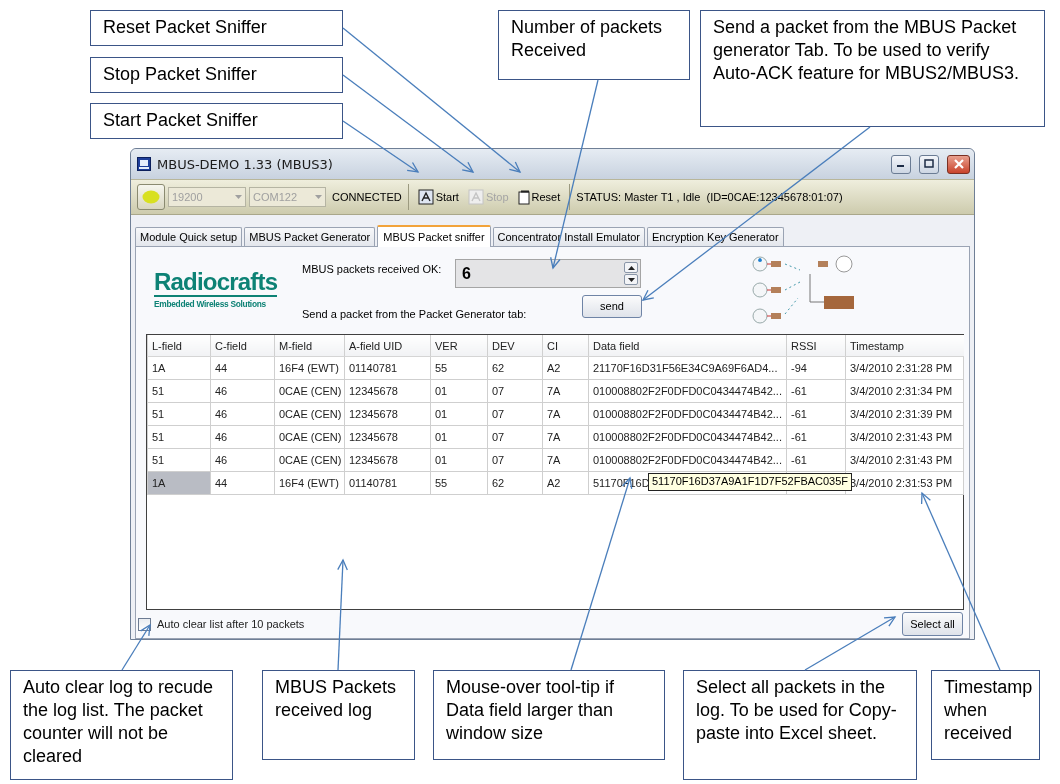 The height and width of the screenshot is (784, 1060). Describe the element at coordinates (750, 482) in the screenshot. I see `tooltip: 51170F16D37A9A1F1D7F52FBAC035F` at that location.